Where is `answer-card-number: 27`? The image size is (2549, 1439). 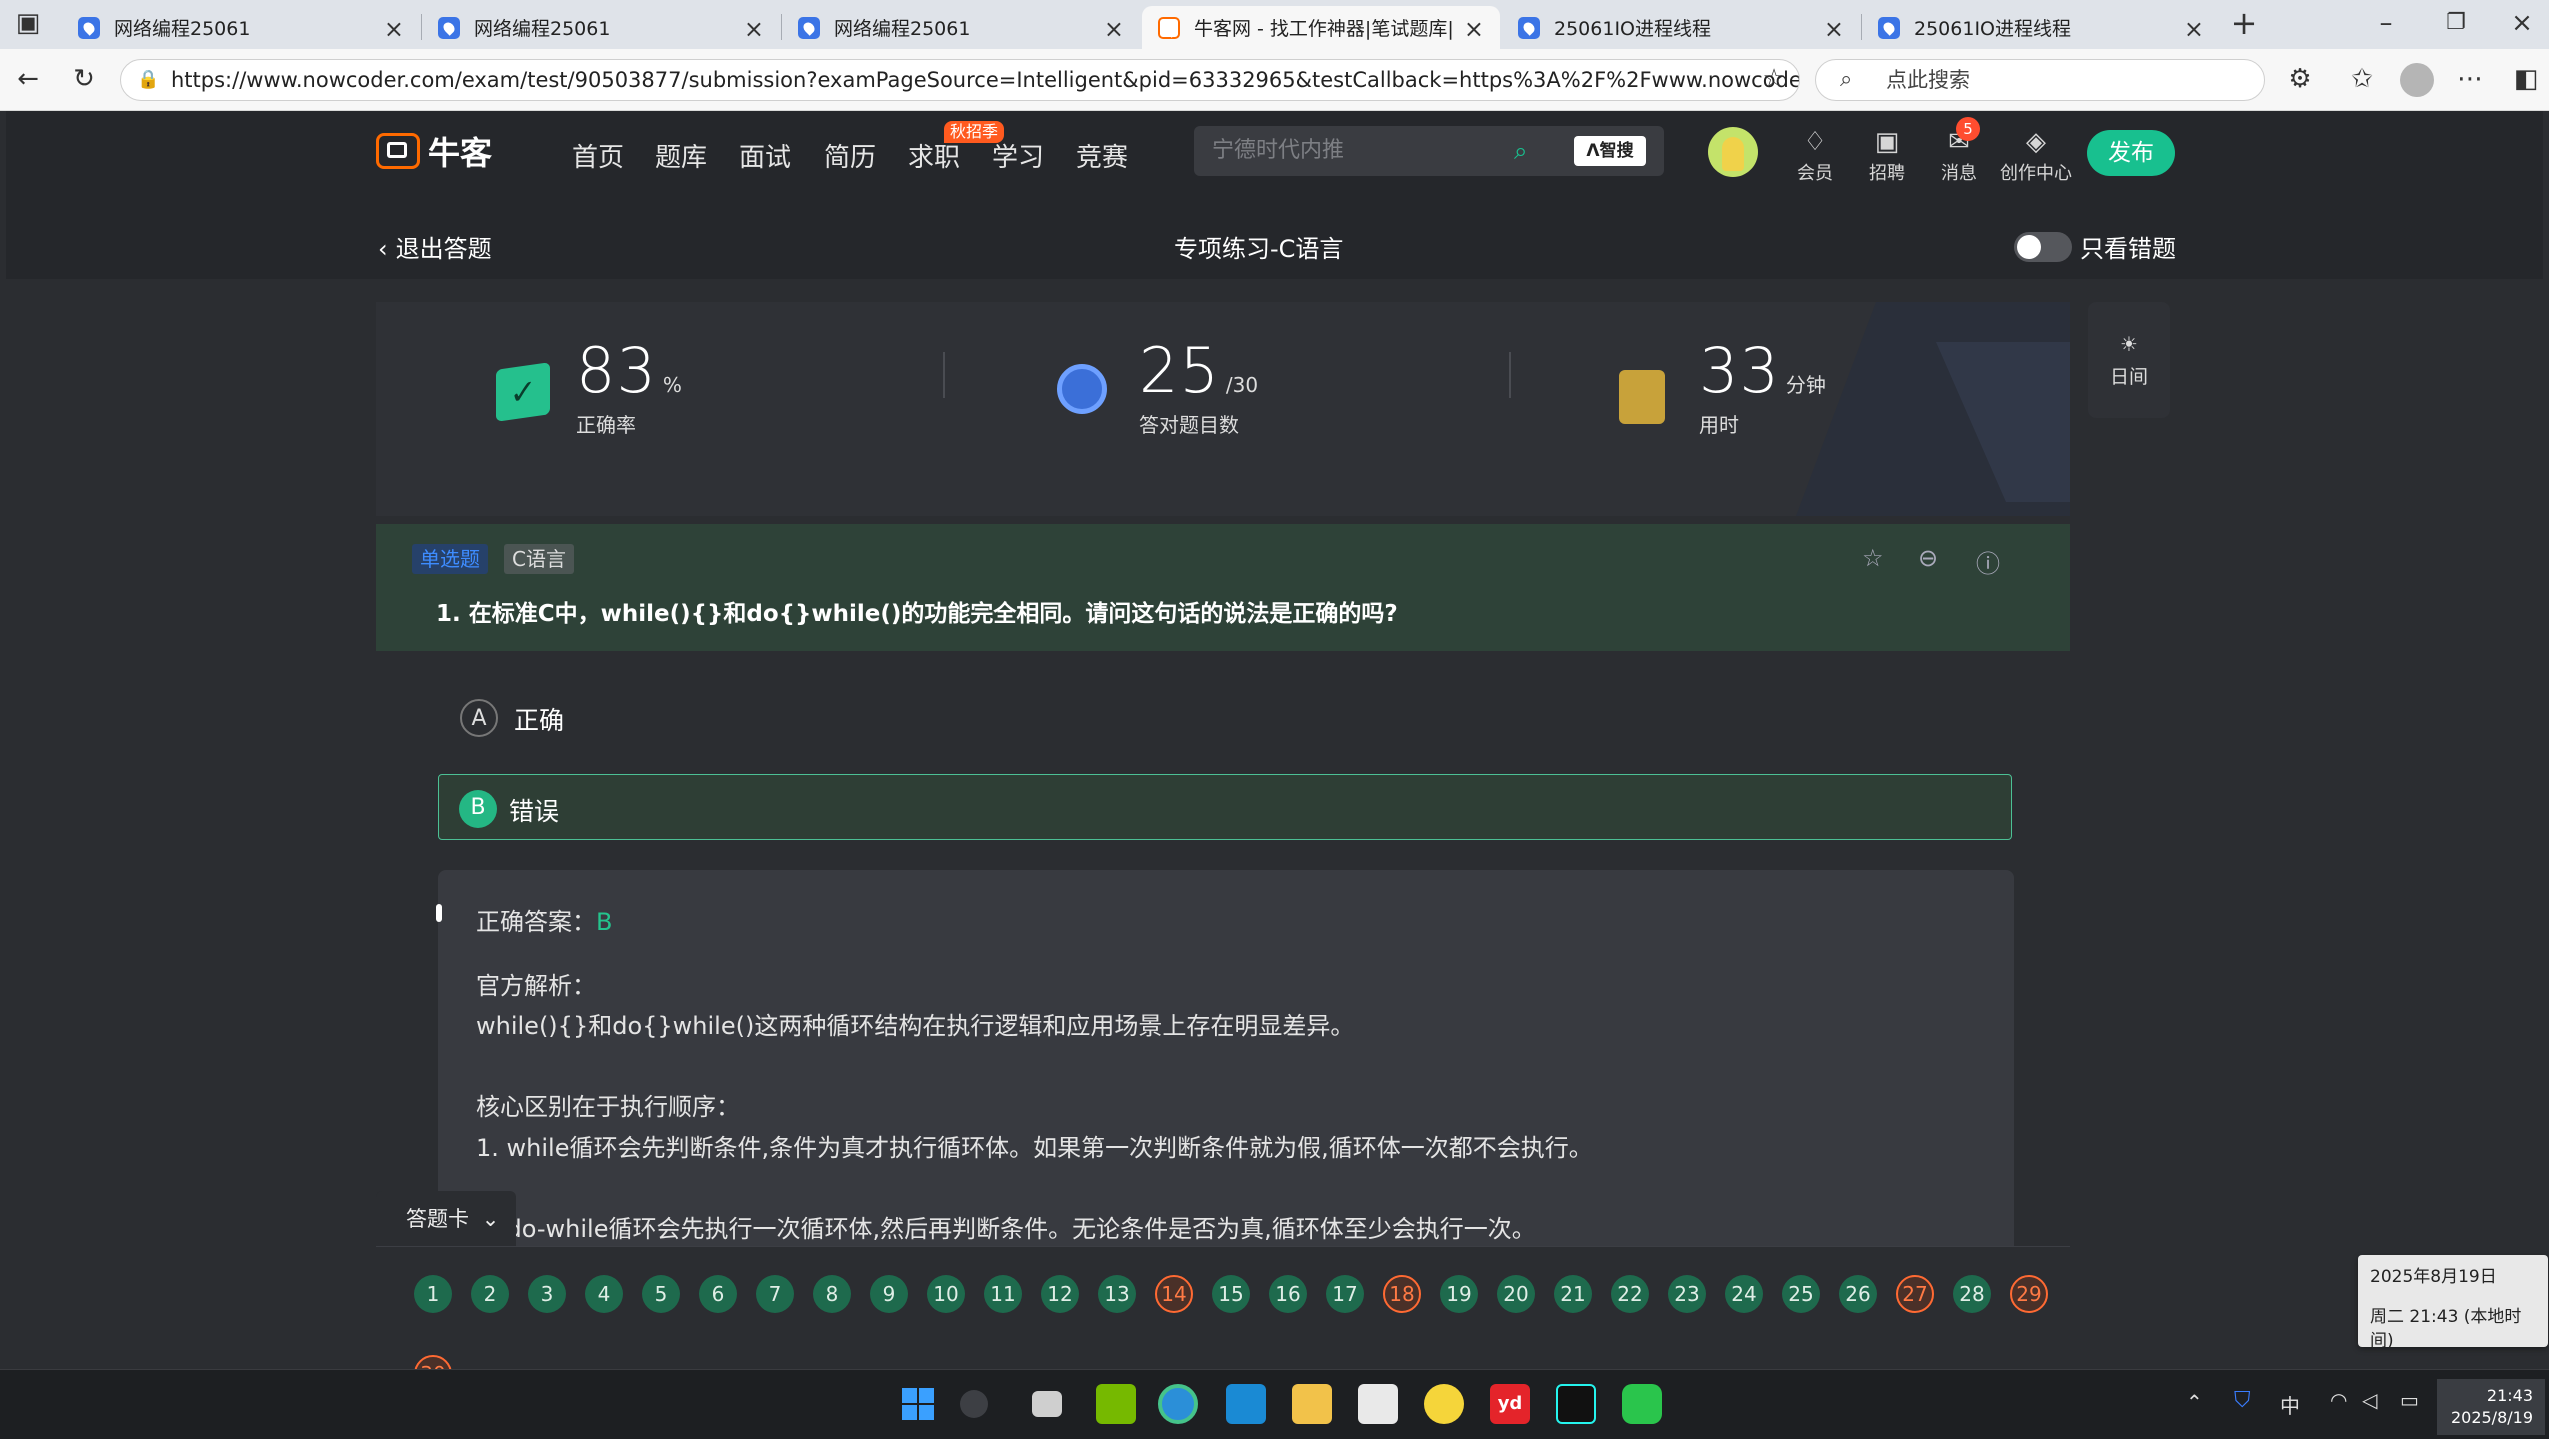 answer-card-number: 27 is located at coordinates (1915, 1294).